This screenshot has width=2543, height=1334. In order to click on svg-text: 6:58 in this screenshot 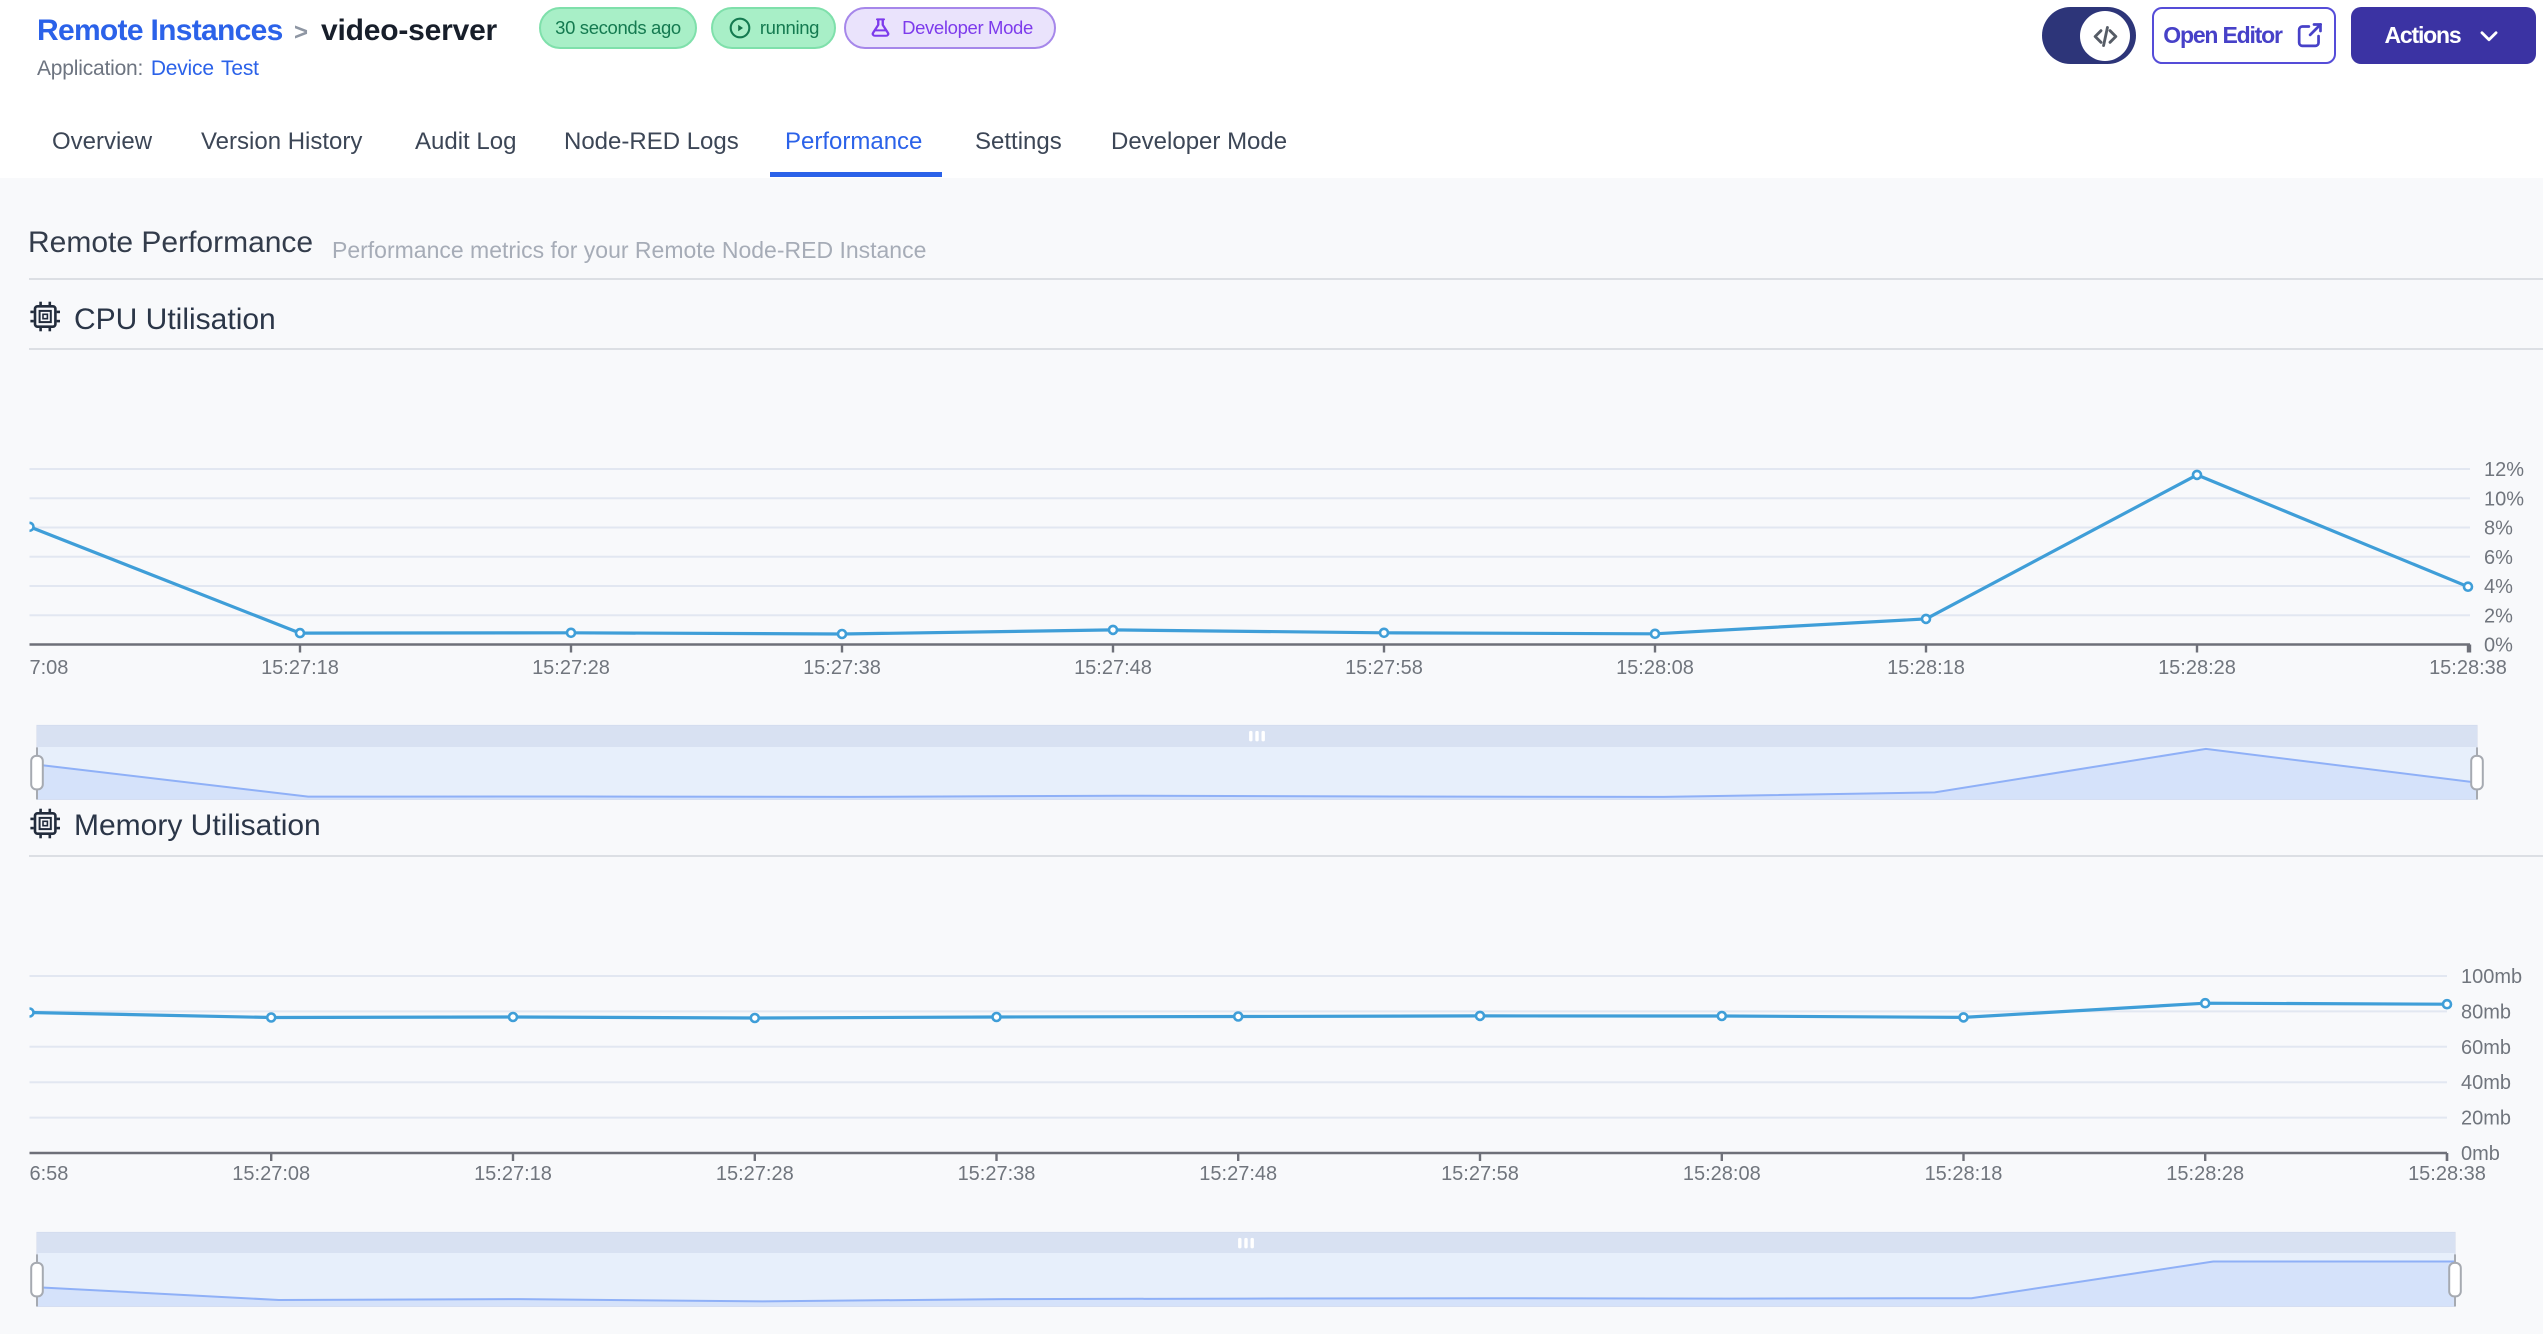, I will do `click(49, 1174)`.